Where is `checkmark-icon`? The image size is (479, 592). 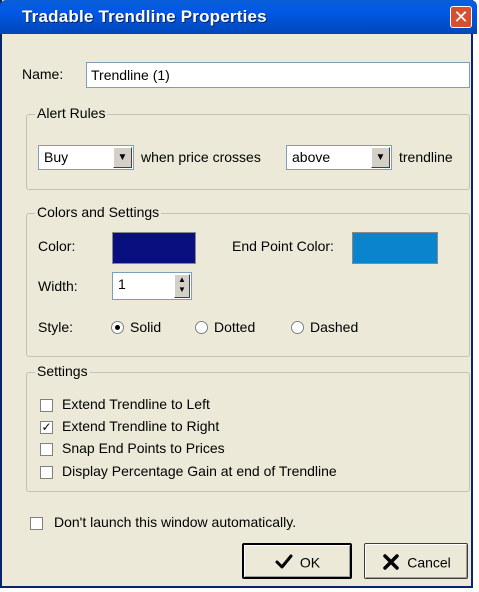
checkmark-icon is located at coordinates (284, 561).